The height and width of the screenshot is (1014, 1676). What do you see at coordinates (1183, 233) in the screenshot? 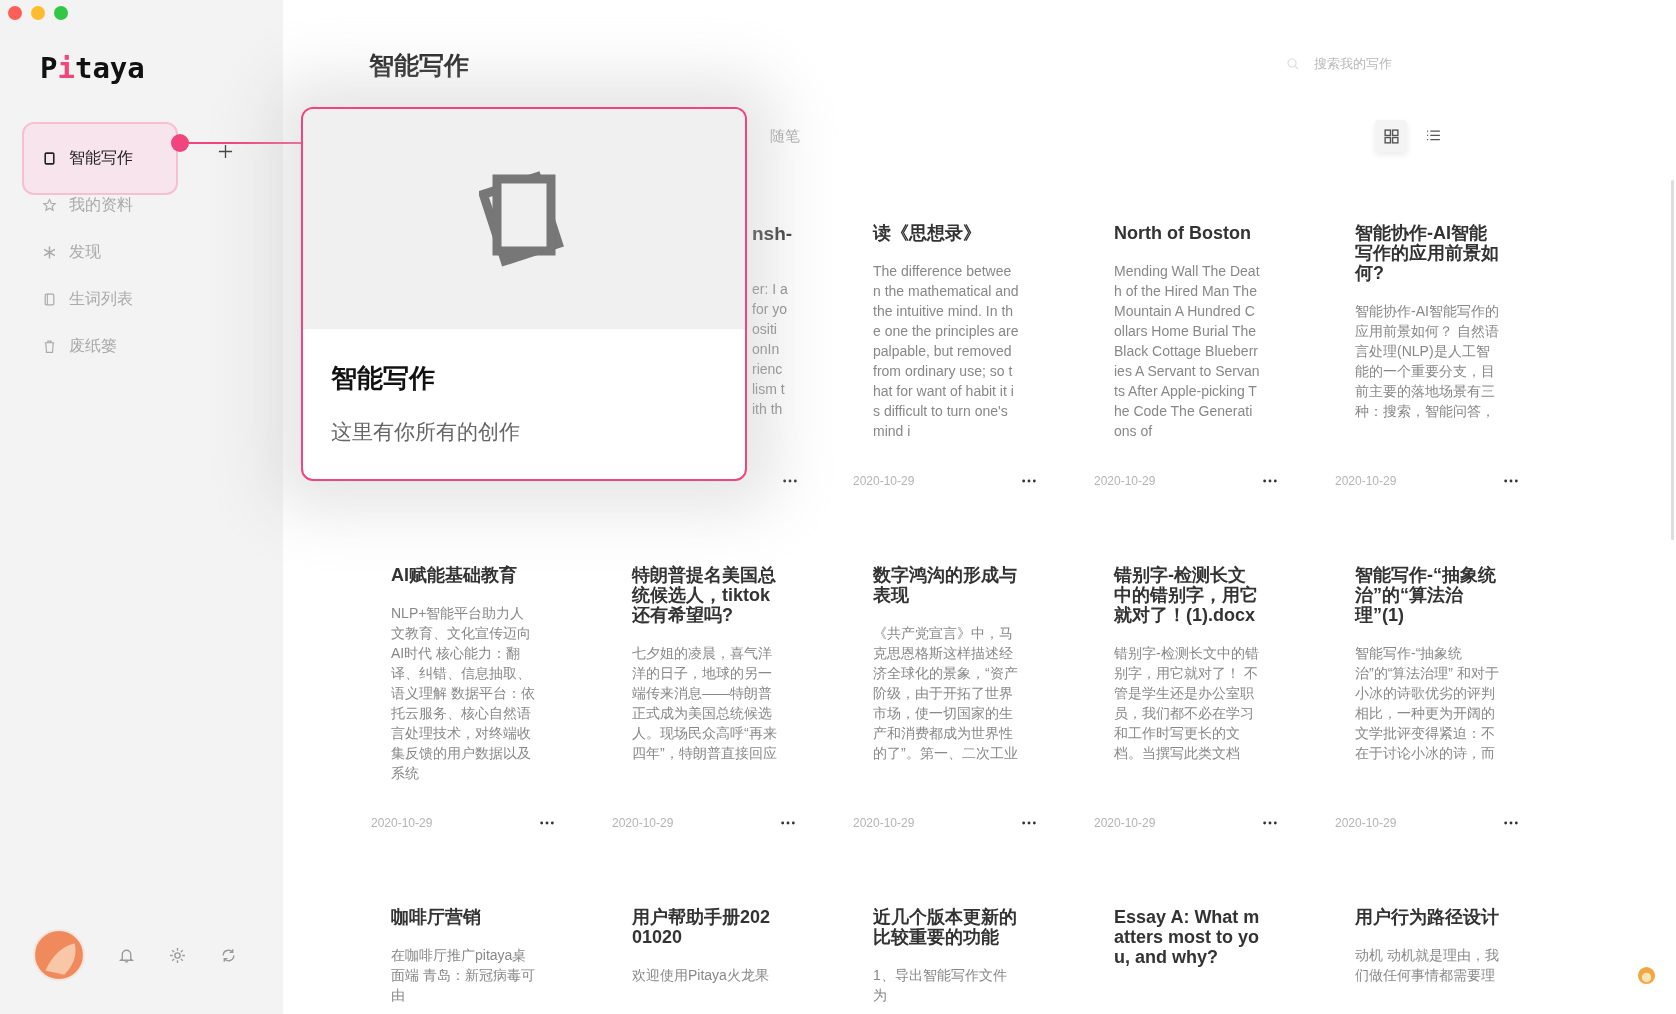
I see `card-title: North of Boston` at bounding box center [1183, 233].